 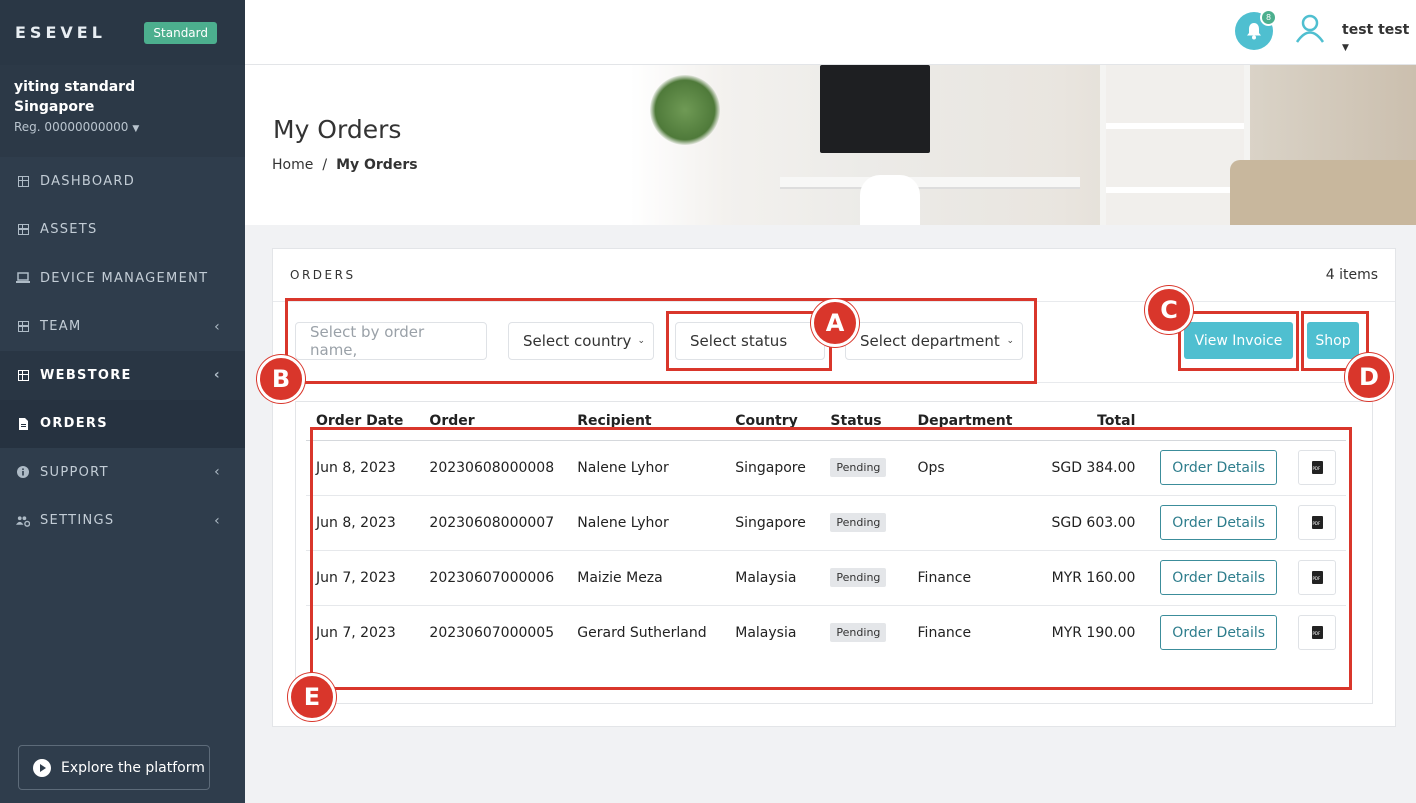 I want to click on sidebar-item-assets: ASSETS, so click(x=122, y=230).